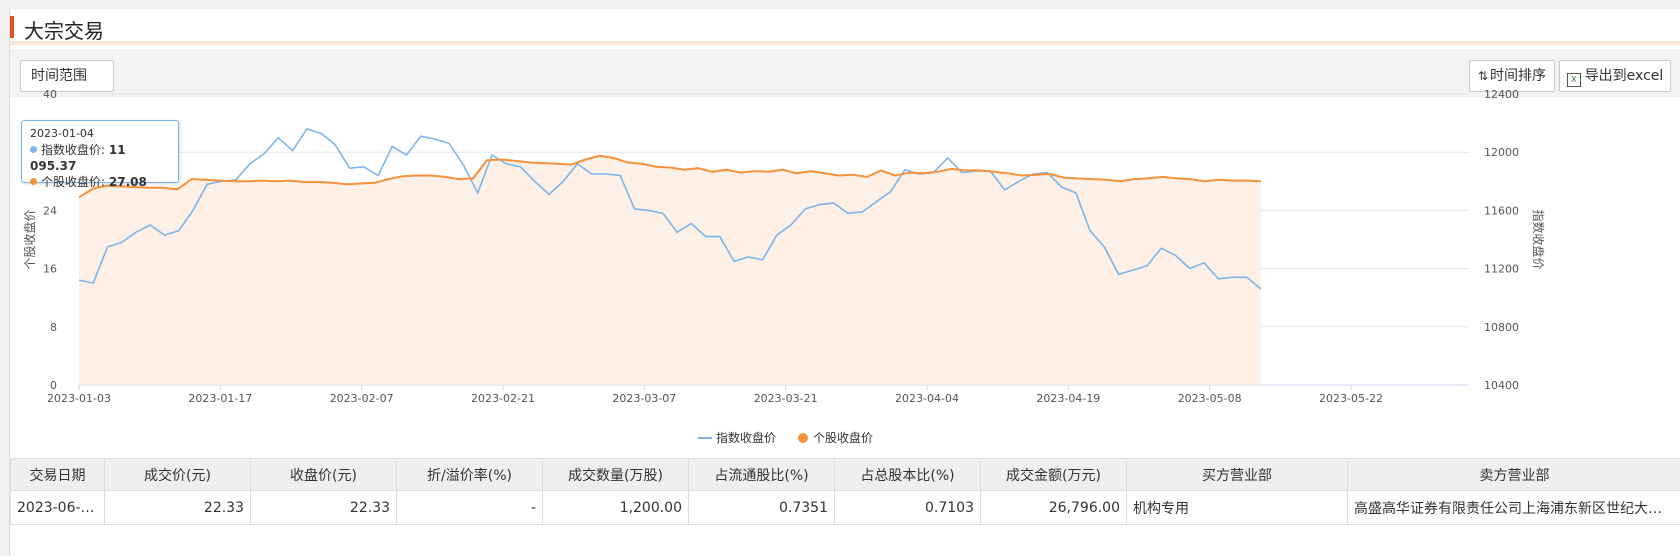  What do you see at coordinates (1513, 507) in the screenshot?
I see `cell-seller: 高盛高华证券有限责任公司上海浦东新区世纪大道证券营业部` at bounding box center [1513, 507].